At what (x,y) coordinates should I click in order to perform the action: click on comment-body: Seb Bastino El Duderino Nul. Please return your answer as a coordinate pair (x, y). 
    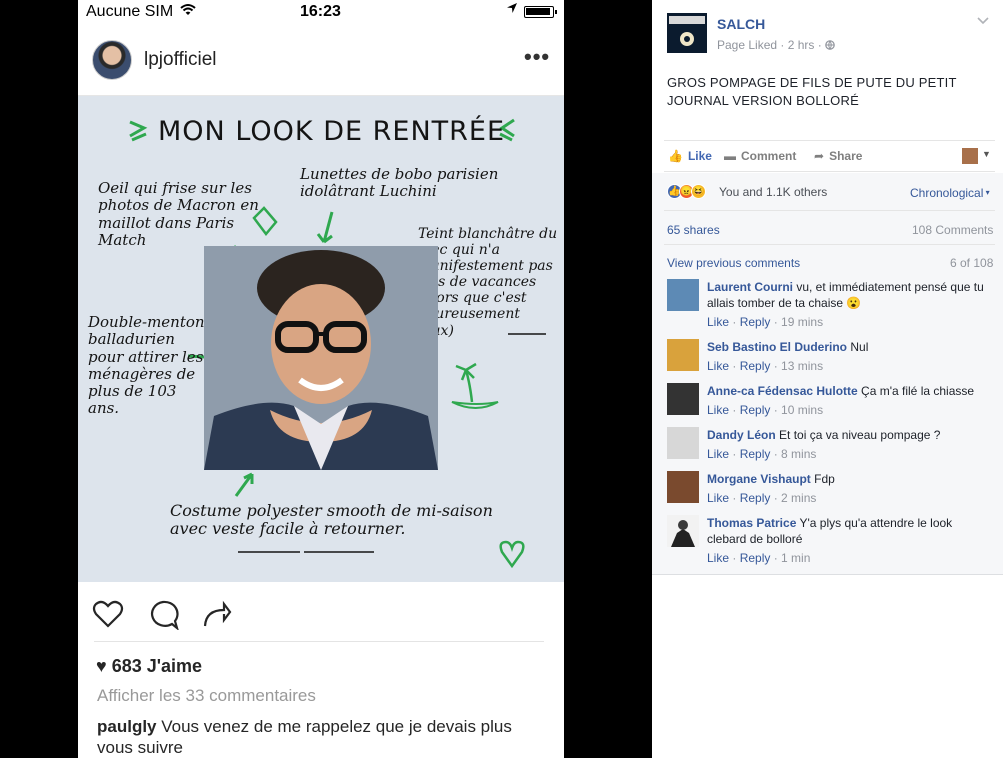
    Looking at the image, I should click on (849, 347).